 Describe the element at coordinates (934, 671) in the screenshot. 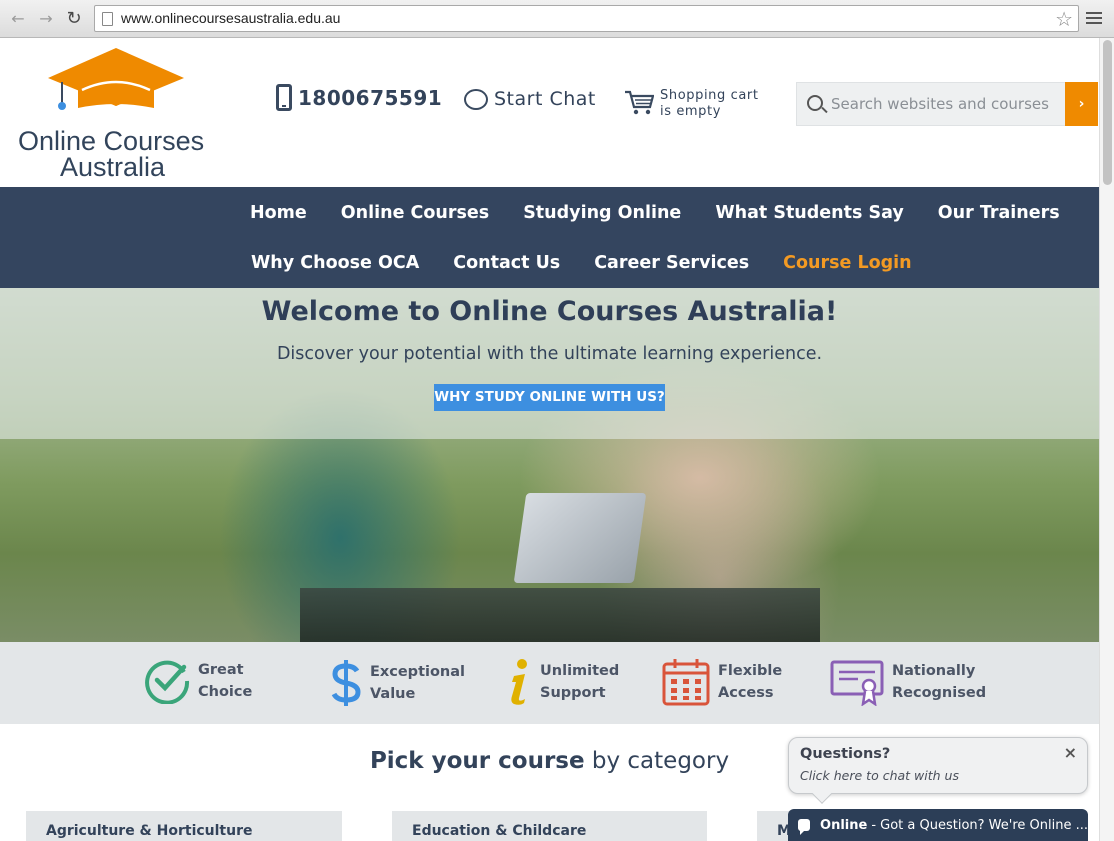

I see `feature-5-line1: Nationally` at that location.